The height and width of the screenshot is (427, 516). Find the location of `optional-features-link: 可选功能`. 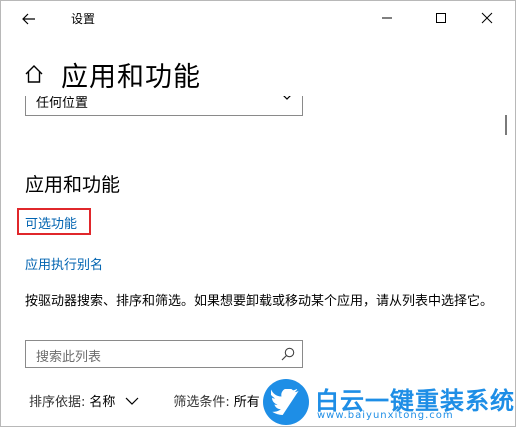

optional-features-link: 可选功能 is located at coordinates (51, 222).